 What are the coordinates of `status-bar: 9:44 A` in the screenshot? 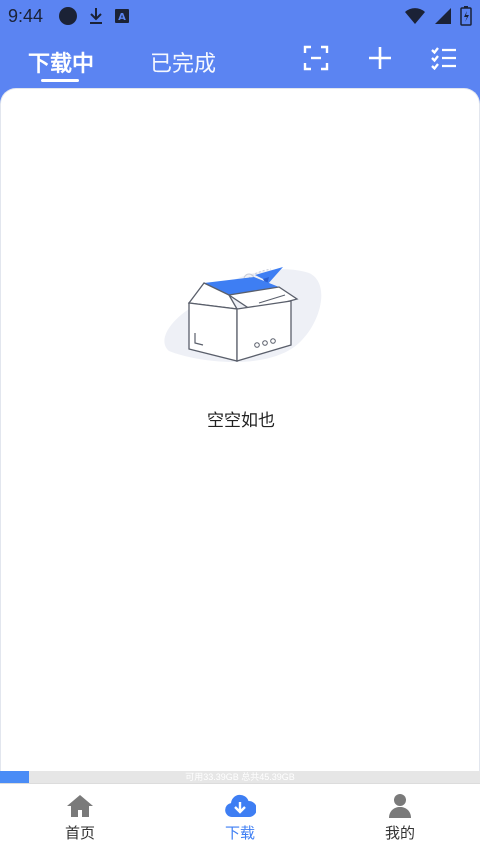 It's located at (240, 16).